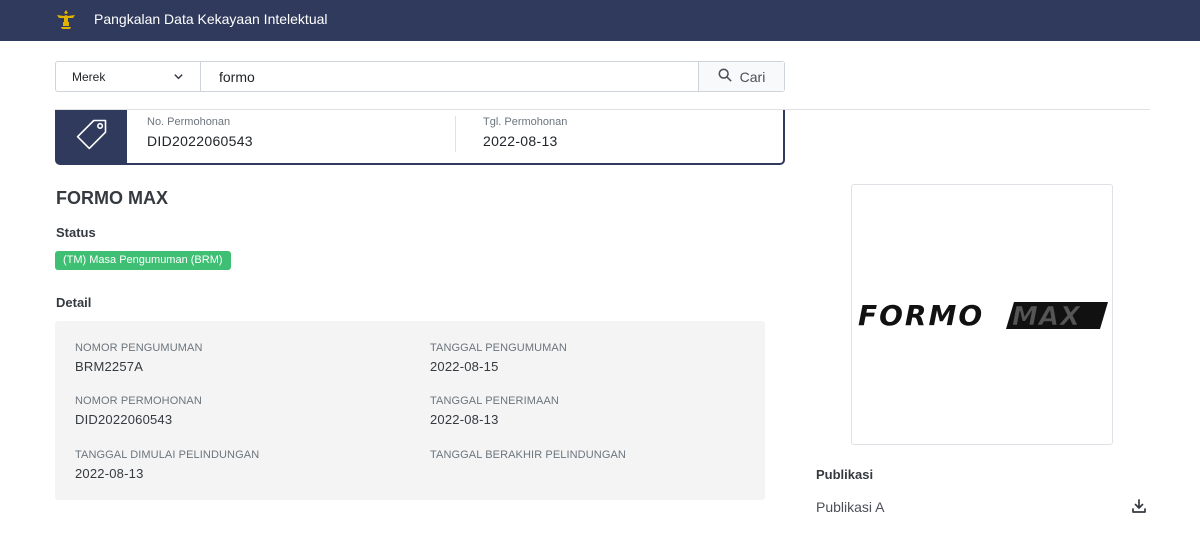 This screenshot has width=1200, height=553. Describe the element at coordinates (128, 76) in the screenshot. I see `search-type-select: Merek` at that location.